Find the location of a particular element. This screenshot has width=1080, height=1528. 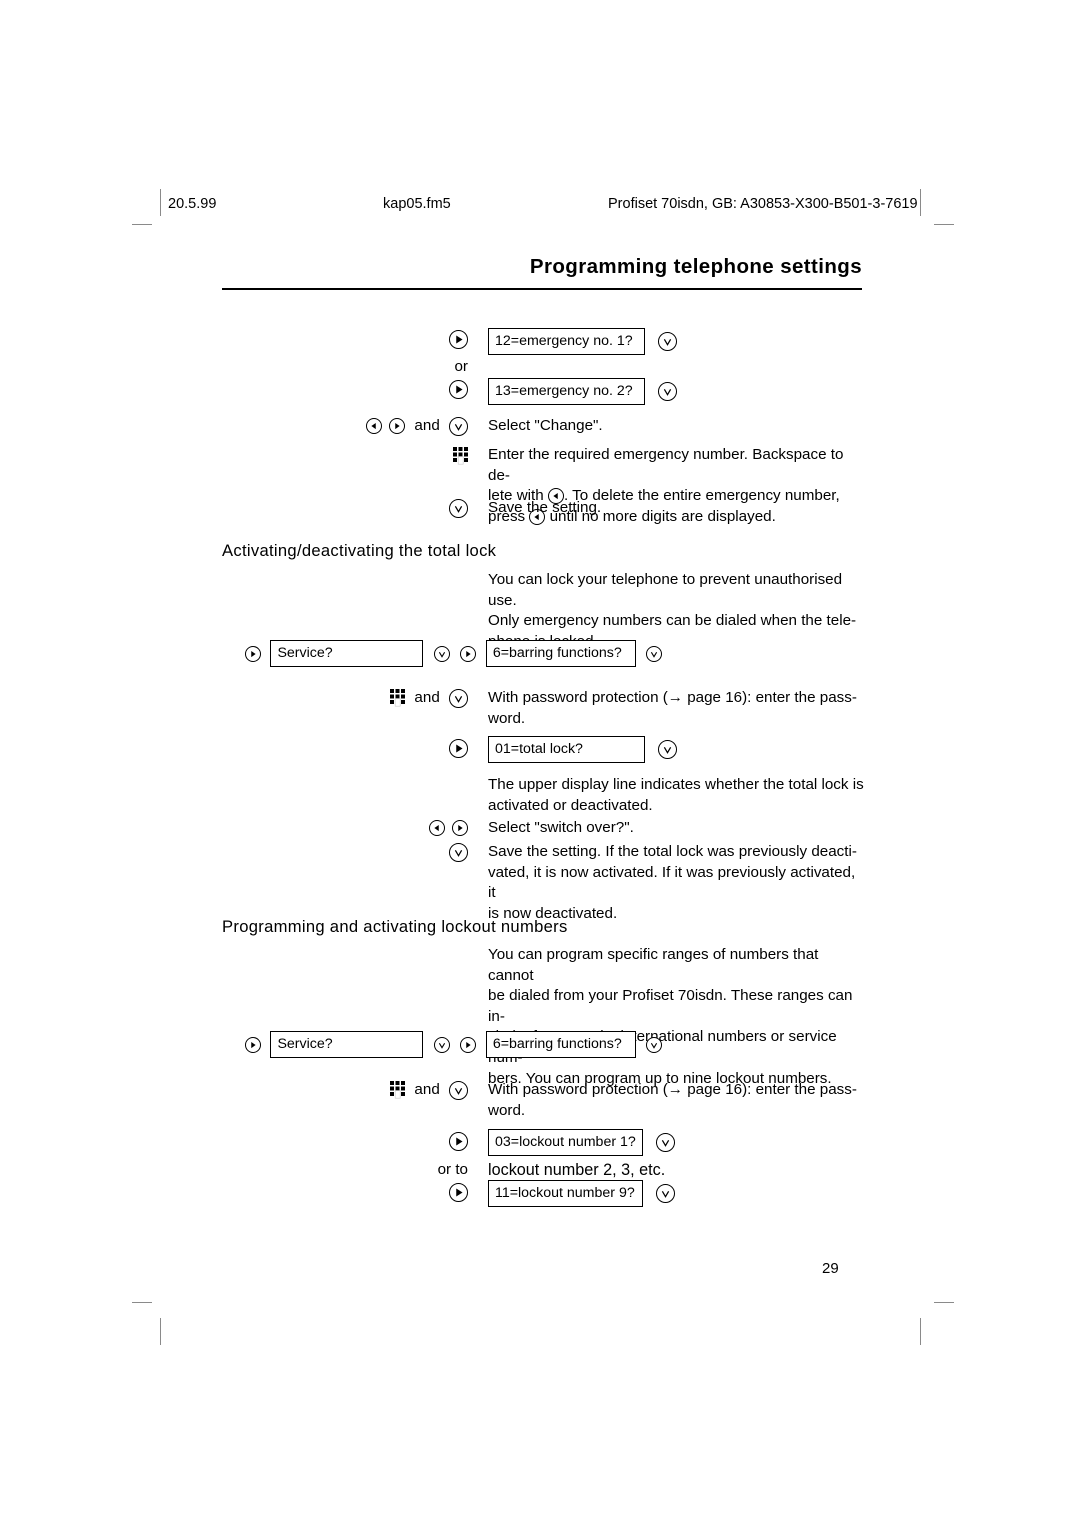

step-gutter: and is located at coordinates (409, 1090).